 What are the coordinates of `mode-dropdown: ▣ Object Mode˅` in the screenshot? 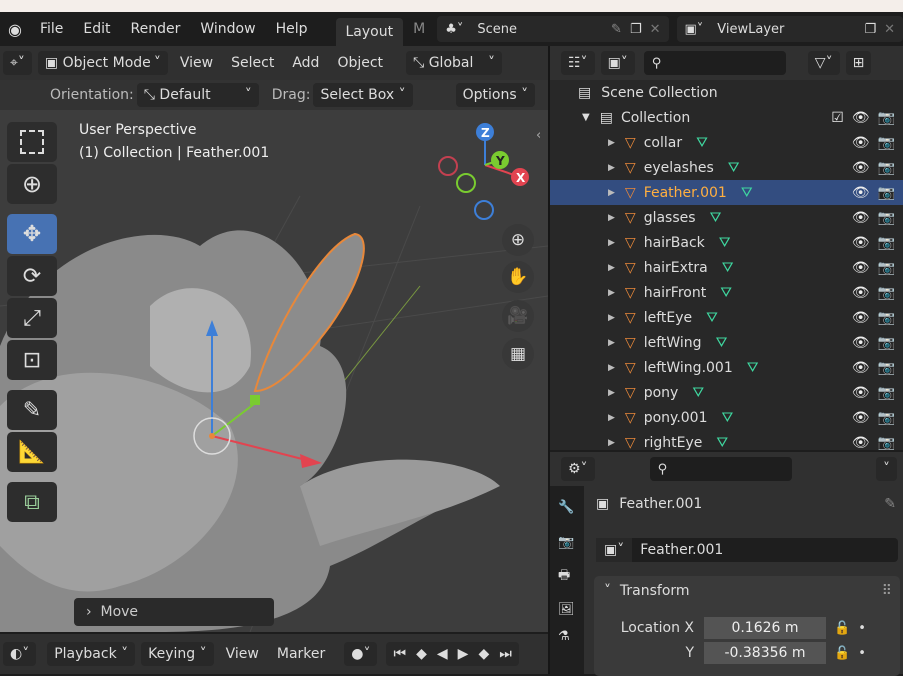 It's located at (103, 63).